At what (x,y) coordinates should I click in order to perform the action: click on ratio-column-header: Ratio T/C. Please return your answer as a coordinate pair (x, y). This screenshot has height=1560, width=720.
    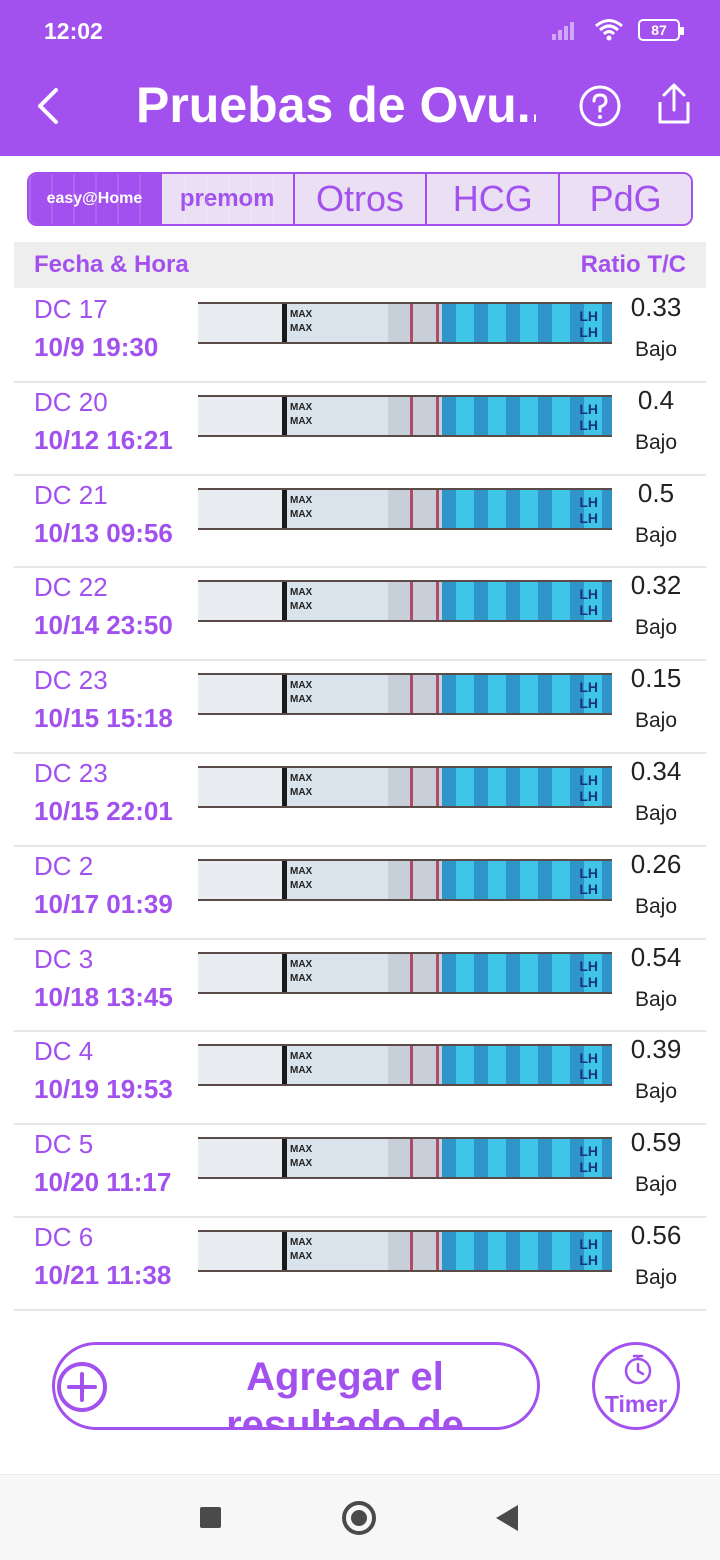
    Looking at the image, I should click on (633, 264).